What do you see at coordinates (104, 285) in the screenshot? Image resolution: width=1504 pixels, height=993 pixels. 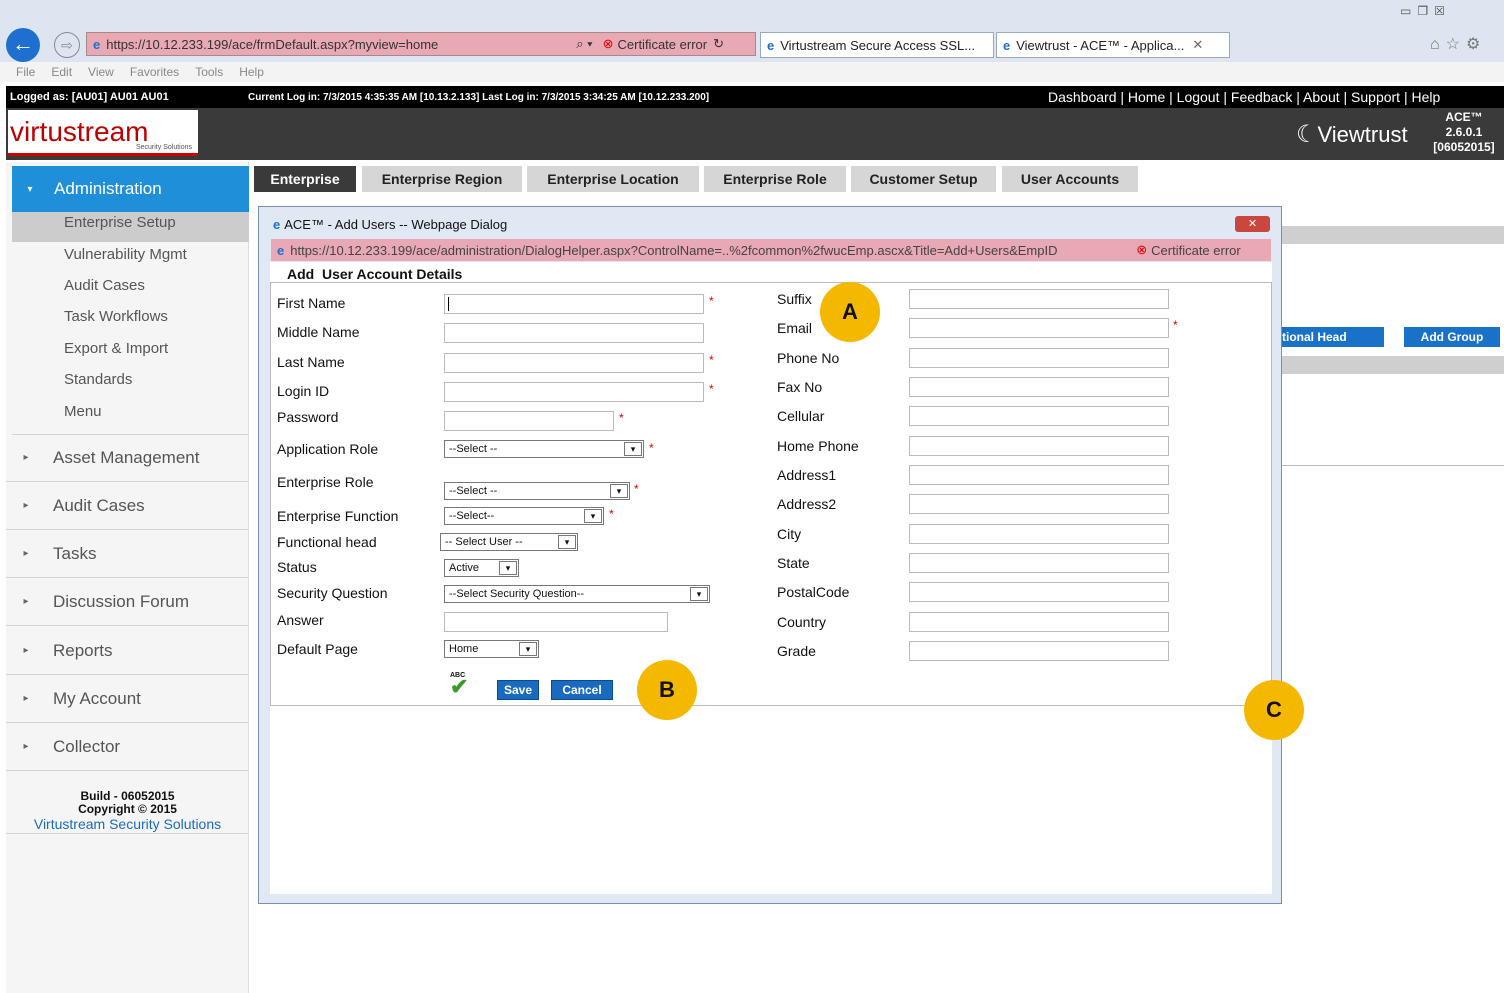 I see `sidebar-sub-audit-cases: Audit Cases` at bounding box center [104, 285].